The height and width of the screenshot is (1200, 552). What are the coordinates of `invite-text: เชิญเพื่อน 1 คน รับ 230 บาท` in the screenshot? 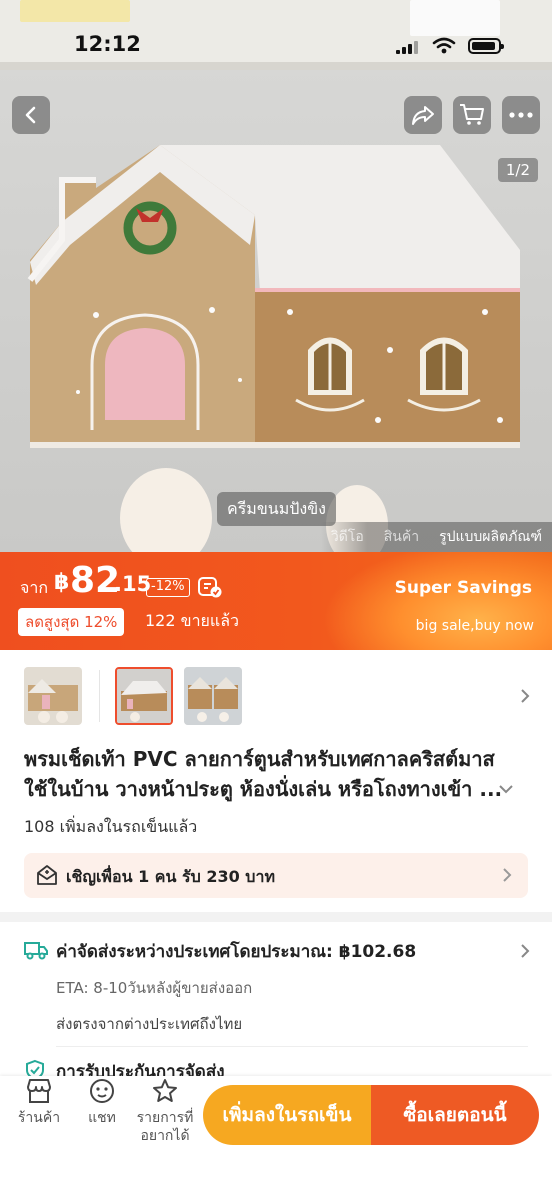 It's located at (170, 876).